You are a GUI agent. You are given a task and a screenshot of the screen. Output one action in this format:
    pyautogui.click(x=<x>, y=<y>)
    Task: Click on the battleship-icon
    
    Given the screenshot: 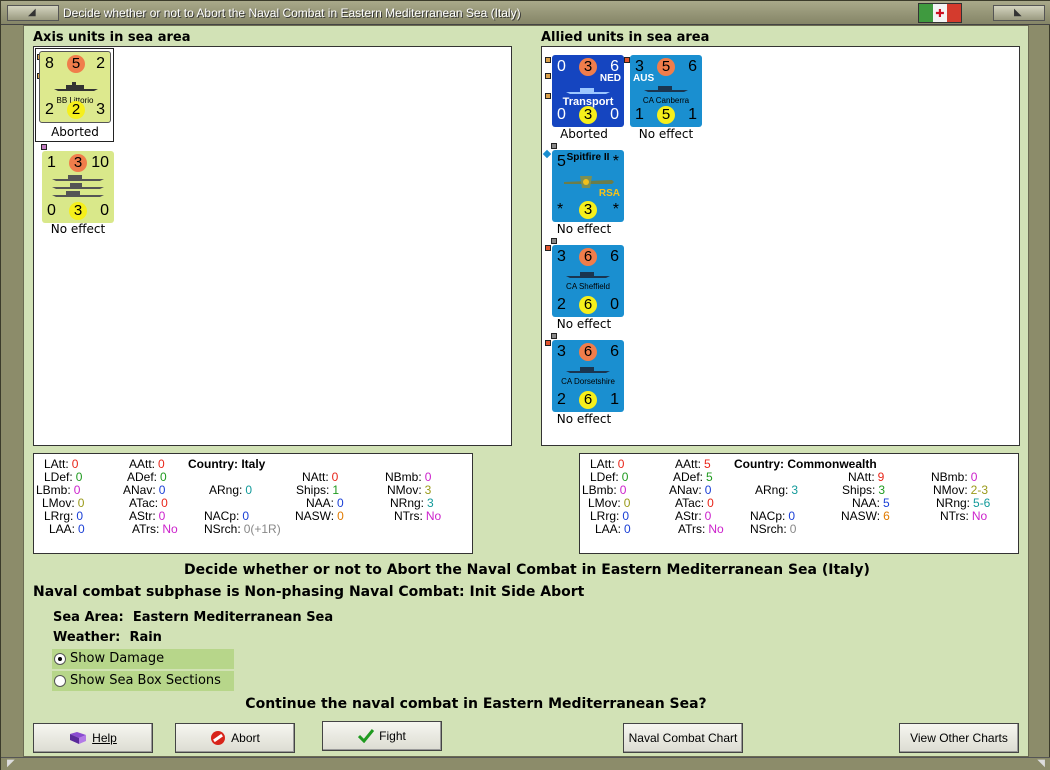 What is the action you would take?
    pyautogui.click(x=76, y=86)
    